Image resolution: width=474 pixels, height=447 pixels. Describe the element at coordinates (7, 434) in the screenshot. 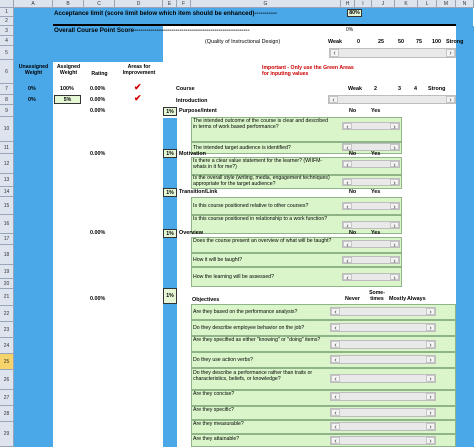

I see `row-header-29: 29` at that location.